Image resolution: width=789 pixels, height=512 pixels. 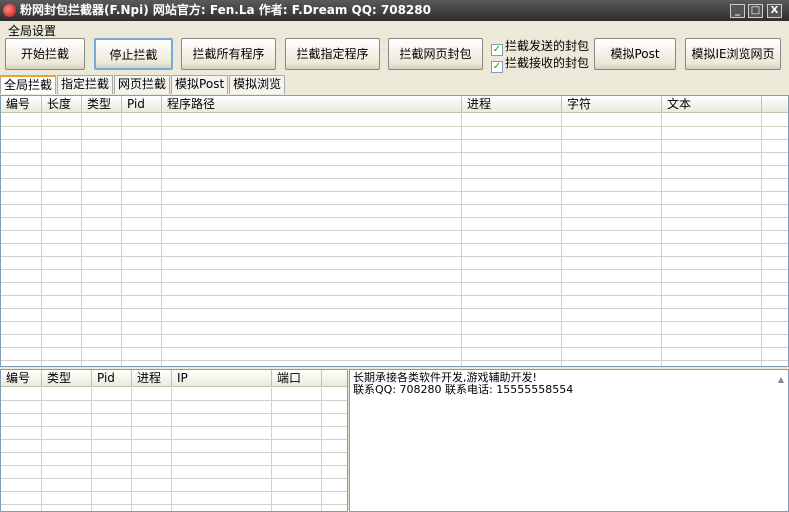 I want to click on intercept-receive-checkbox: ✓ 拦截接收的封包, so click(x=540, y=64).